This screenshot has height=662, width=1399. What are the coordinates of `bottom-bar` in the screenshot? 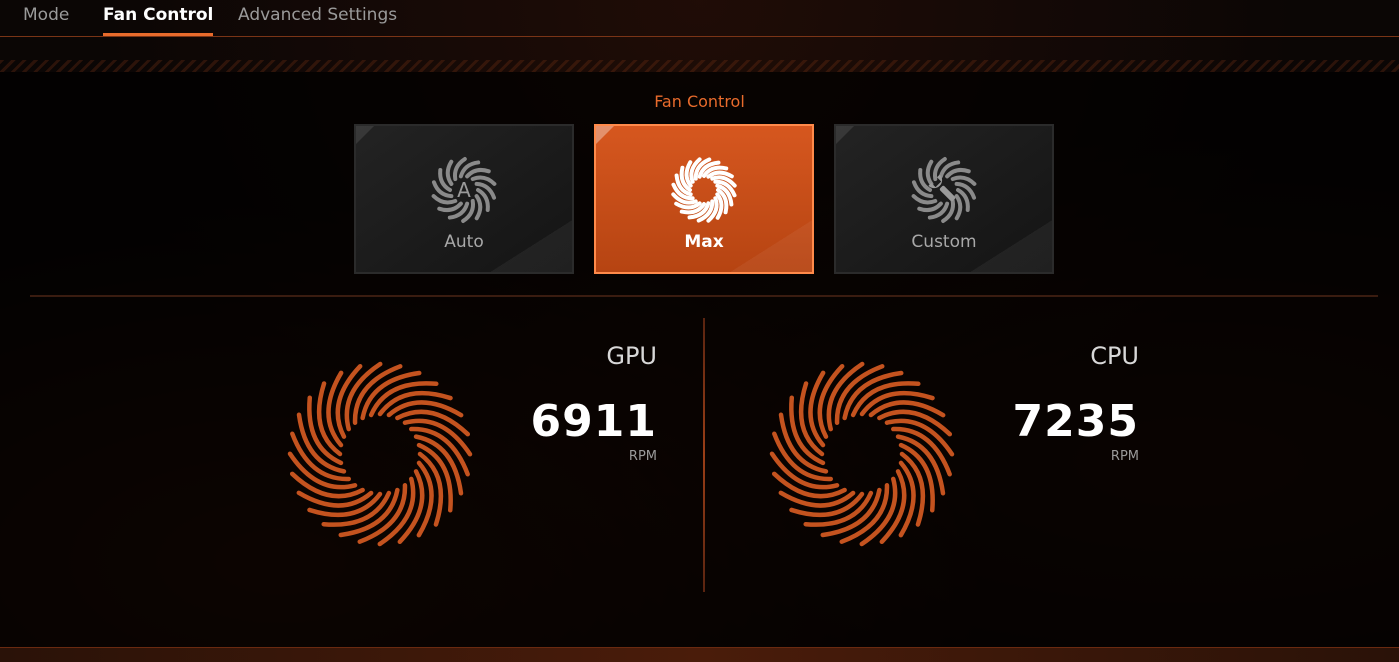 It's located at (699, 654).